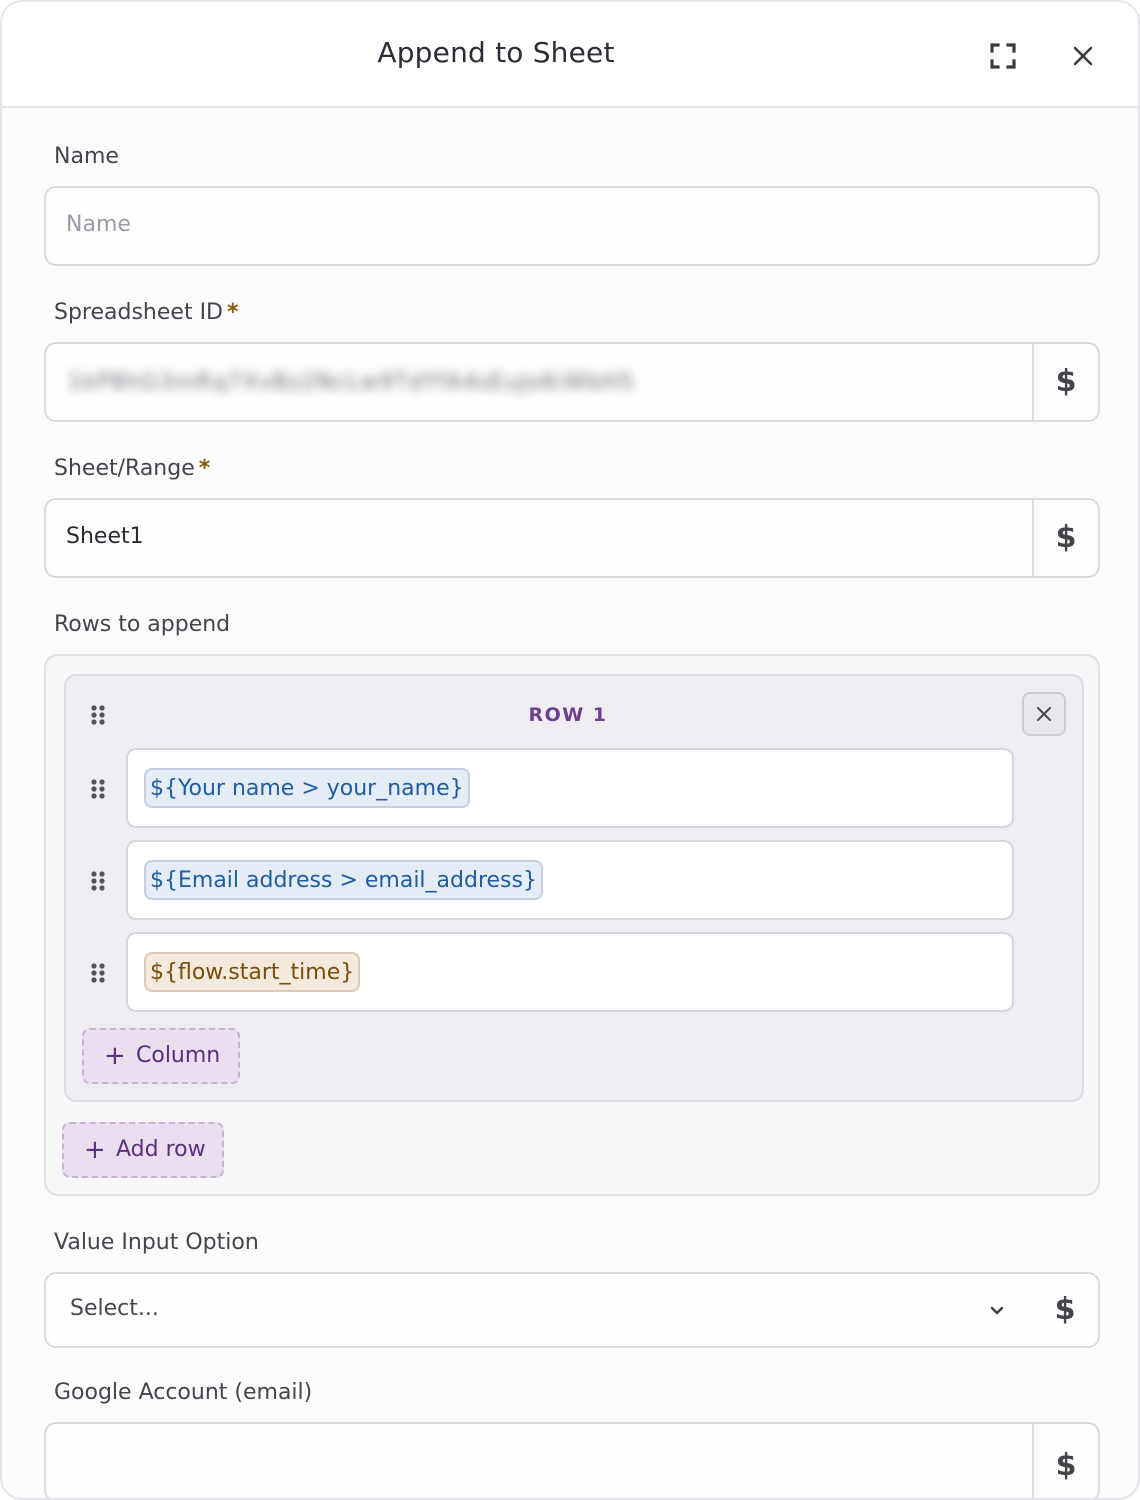 Image resolution: width=1140 pixels, height=1500 pixels. I want to click on spreadsheet-id-input: 1kP8hG3mRq7XvBz2NcLw9TdYfA4sEuJo6iWbH5 $, so click(572, 382).